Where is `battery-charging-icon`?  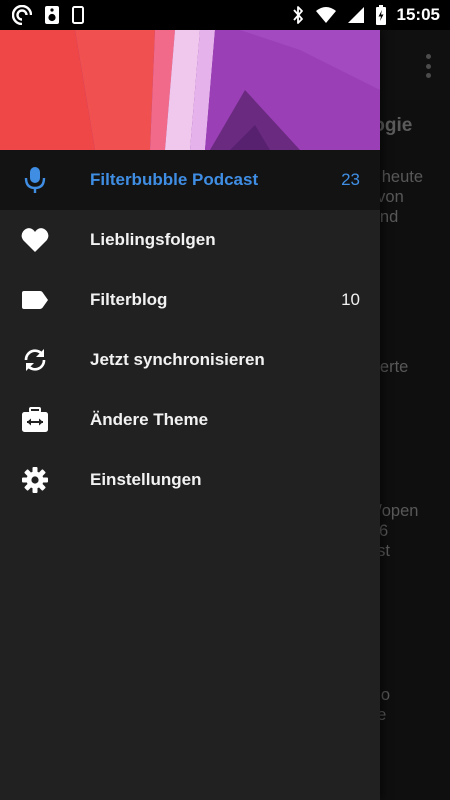 battery-charging-icon is located at coordinates (381, 15).